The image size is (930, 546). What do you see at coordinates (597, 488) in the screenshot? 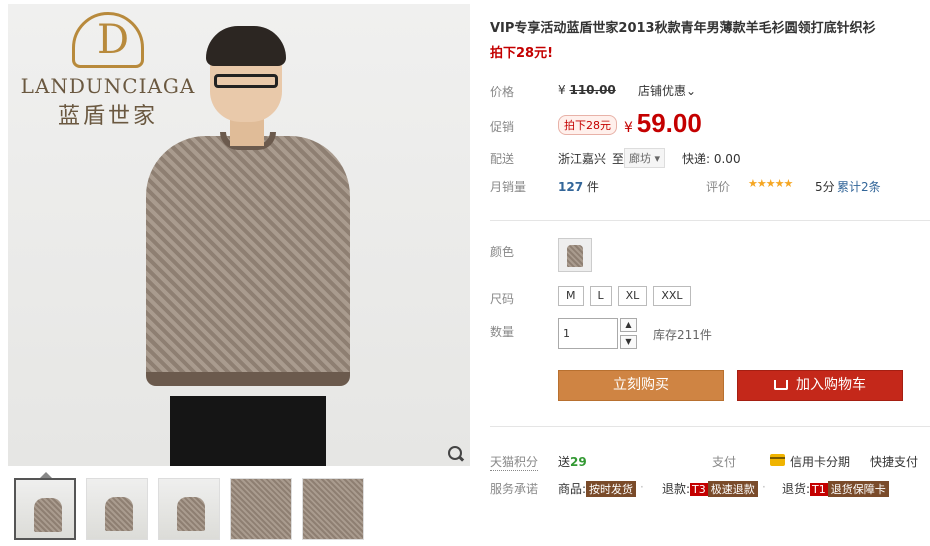
I see `promise-shipping: 商品: 按时发货` at bounding box center [597, 488].